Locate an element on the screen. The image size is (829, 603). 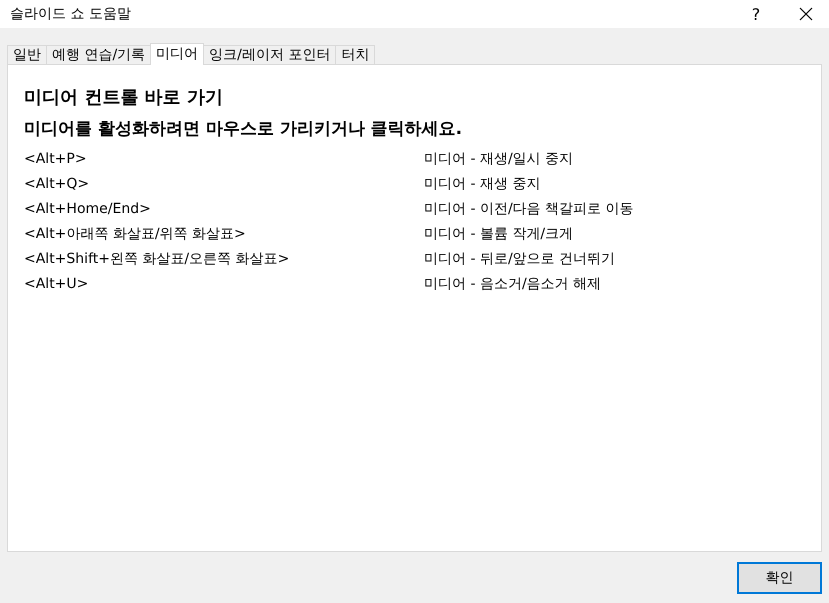
shortcut-action: 미디어 - 음소거/음소거 해제 is located at coordinates (513, 283).